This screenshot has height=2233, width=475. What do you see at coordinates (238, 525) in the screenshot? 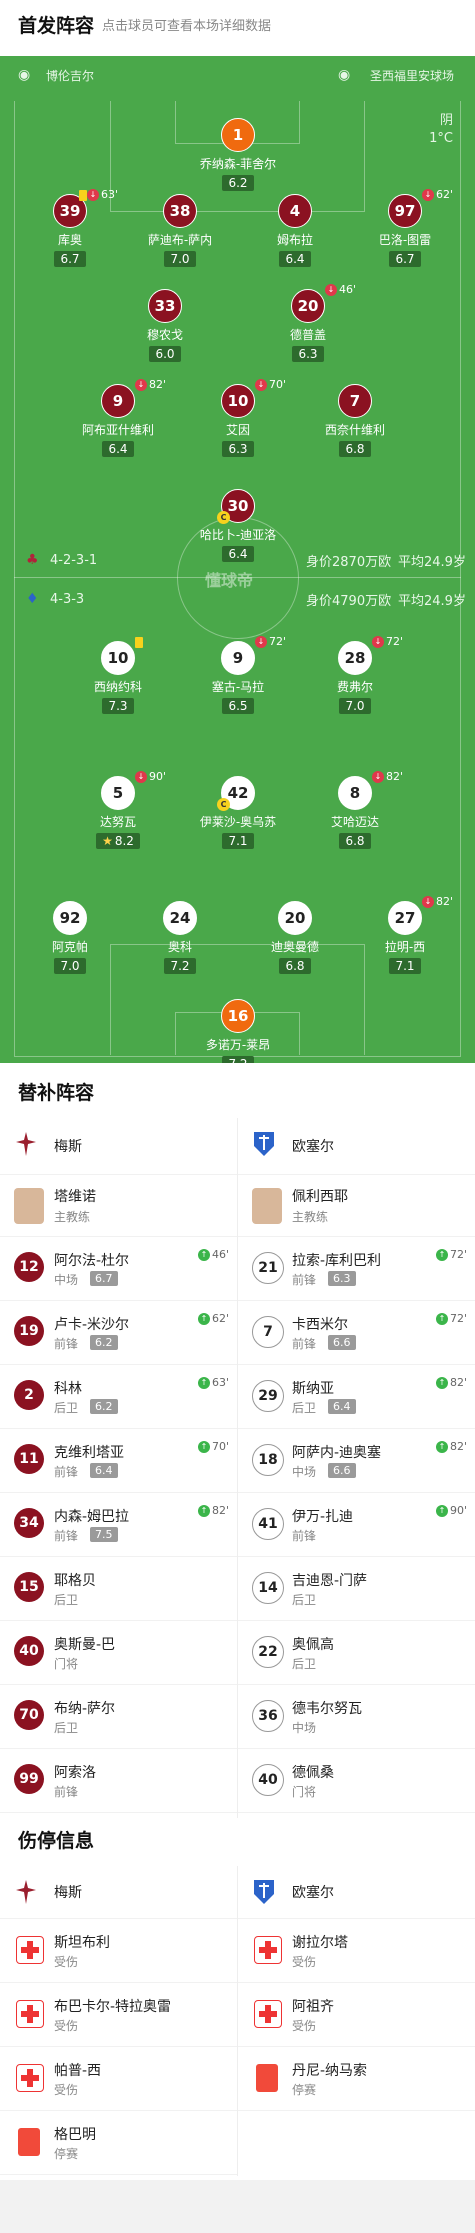
I see `home-player: 30 哈比卜-迪亚洛 6.4 C` at bounding box center [238, 525].